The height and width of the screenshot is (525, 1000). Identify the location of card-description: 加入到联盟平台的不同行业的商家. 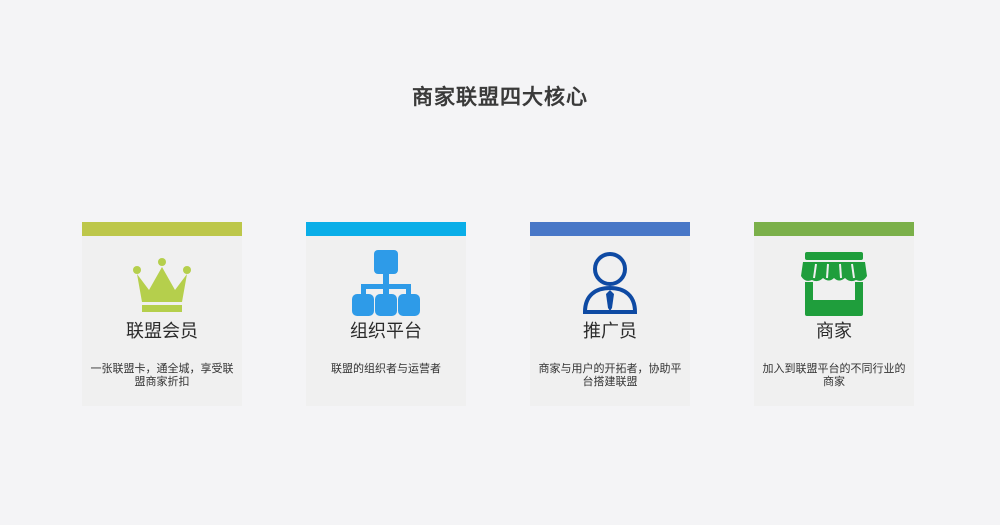
(834, 375).